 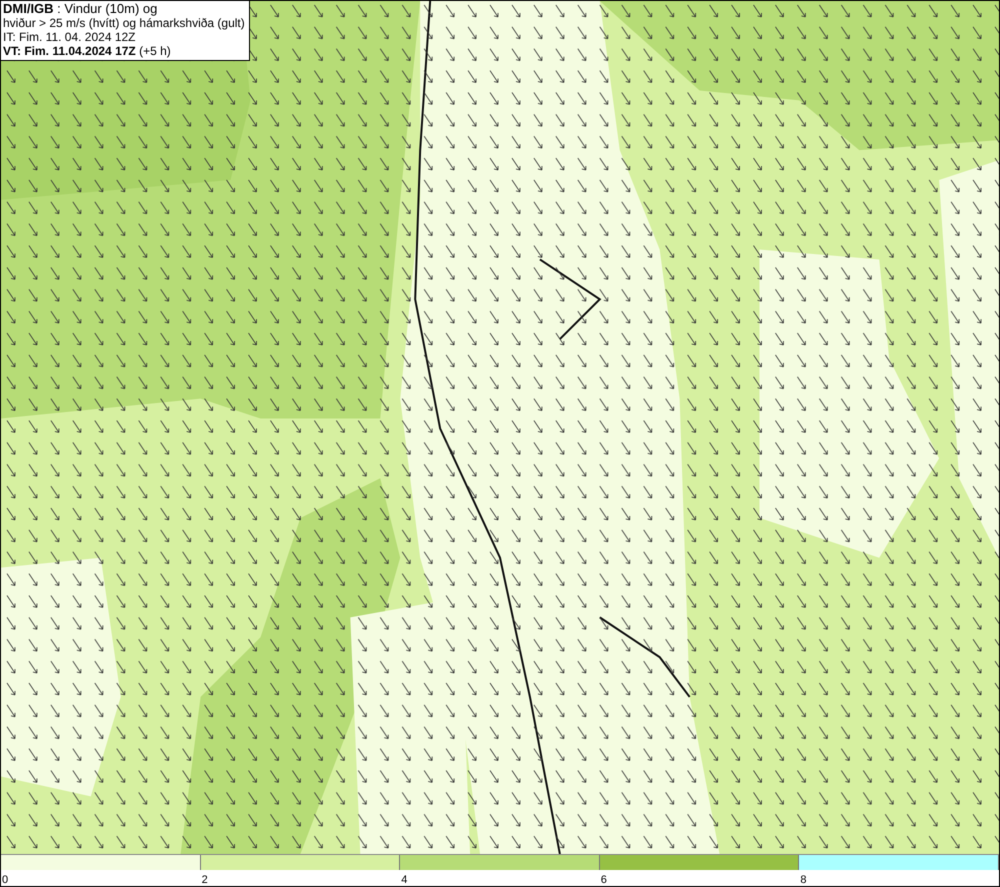 I want to click on legend-tick-label: 2, so click(x=205, y=880).